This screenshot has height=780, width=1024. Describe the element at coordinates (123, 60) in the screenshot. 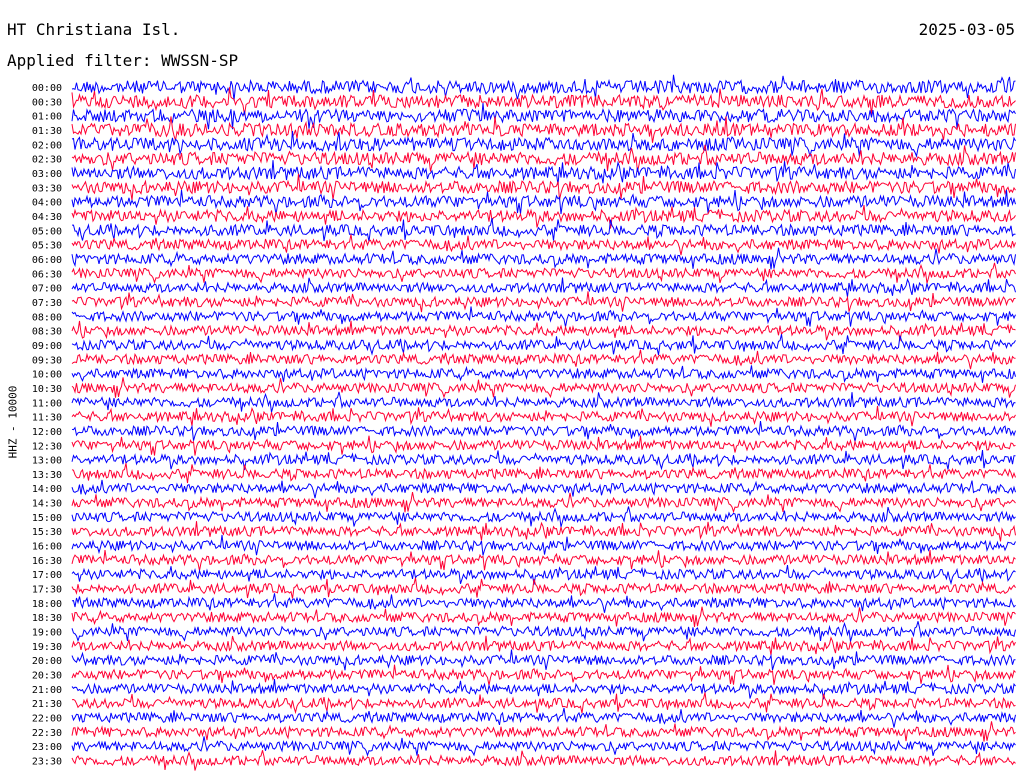

I see `filter-label: Applied filter: WWSSN-SP` at that location.